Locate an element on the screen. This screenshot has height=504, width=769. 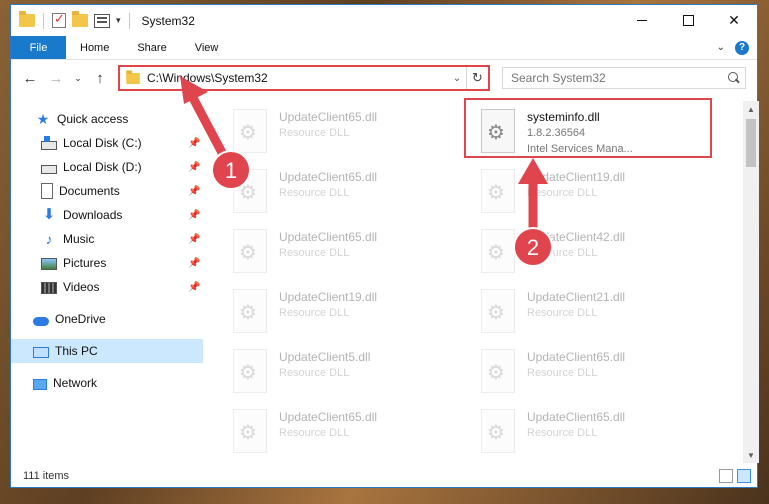
properties-icon is located at coordinates (102, 20).